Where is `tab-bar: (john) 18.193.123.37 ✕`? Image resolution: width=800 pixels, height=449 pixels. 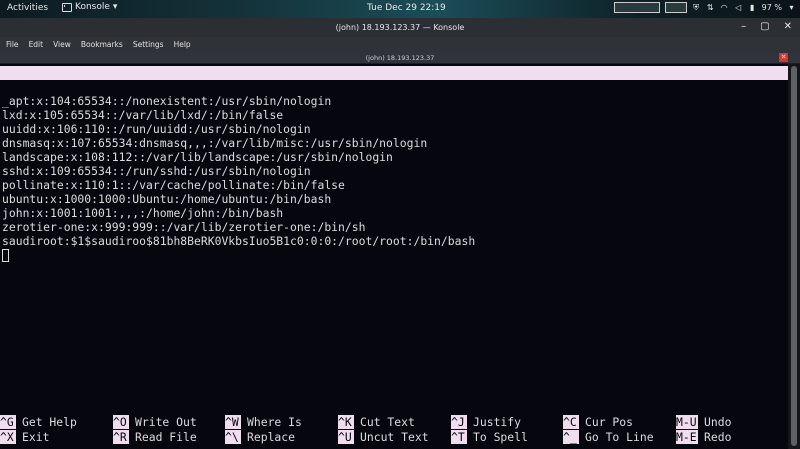 tab-bar: (john) 18.193.123.37 ✕ is located at coordinates (400, 58).